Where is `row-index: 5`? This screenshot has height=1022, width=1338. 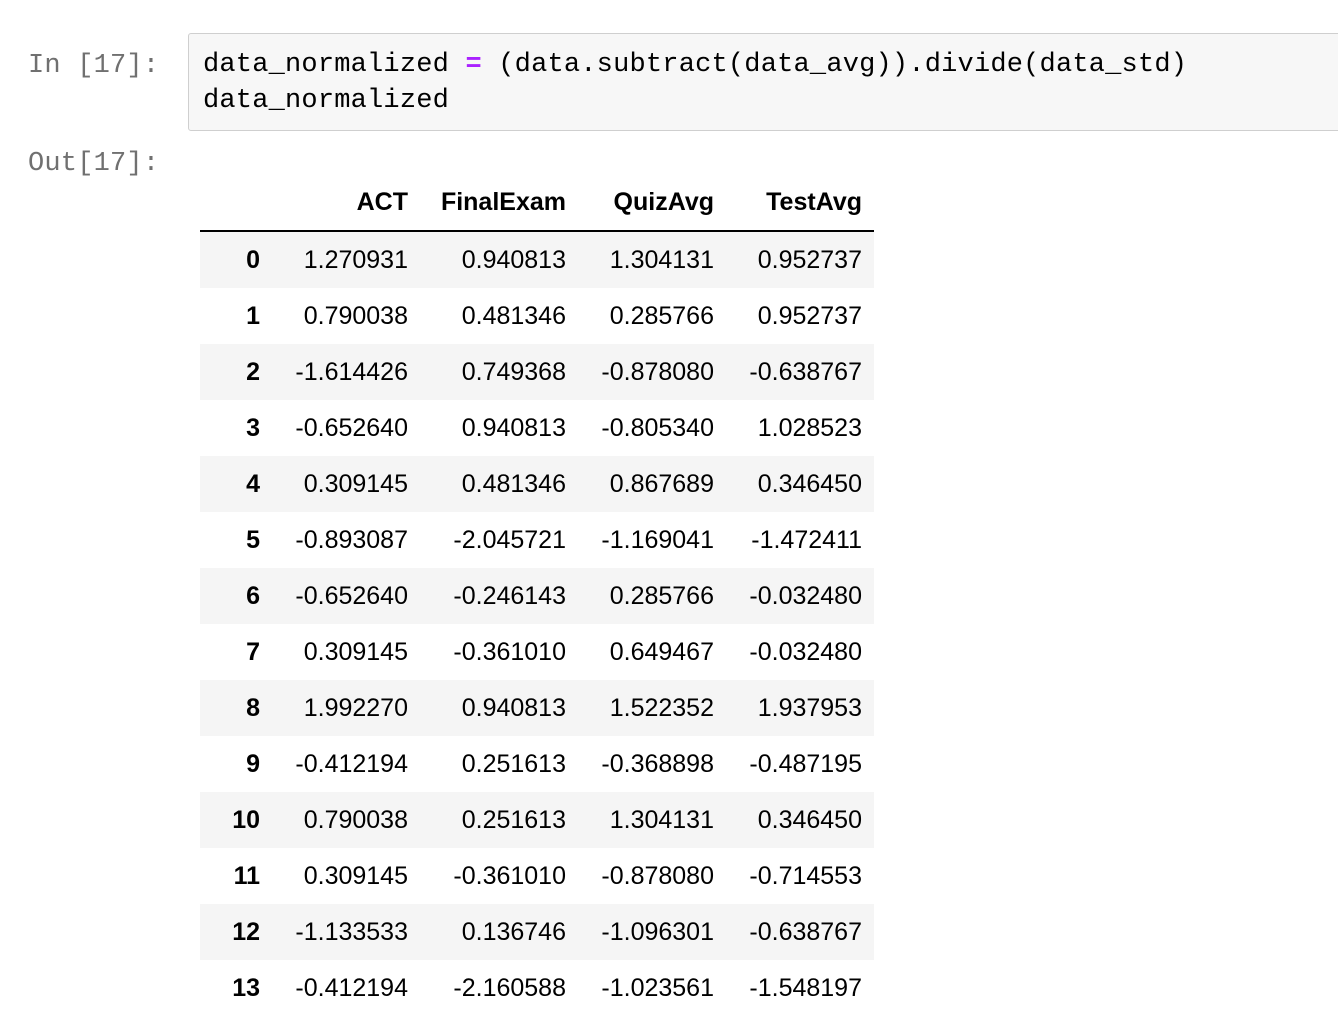
row-index: 5 is located at coordinates (253, 539).